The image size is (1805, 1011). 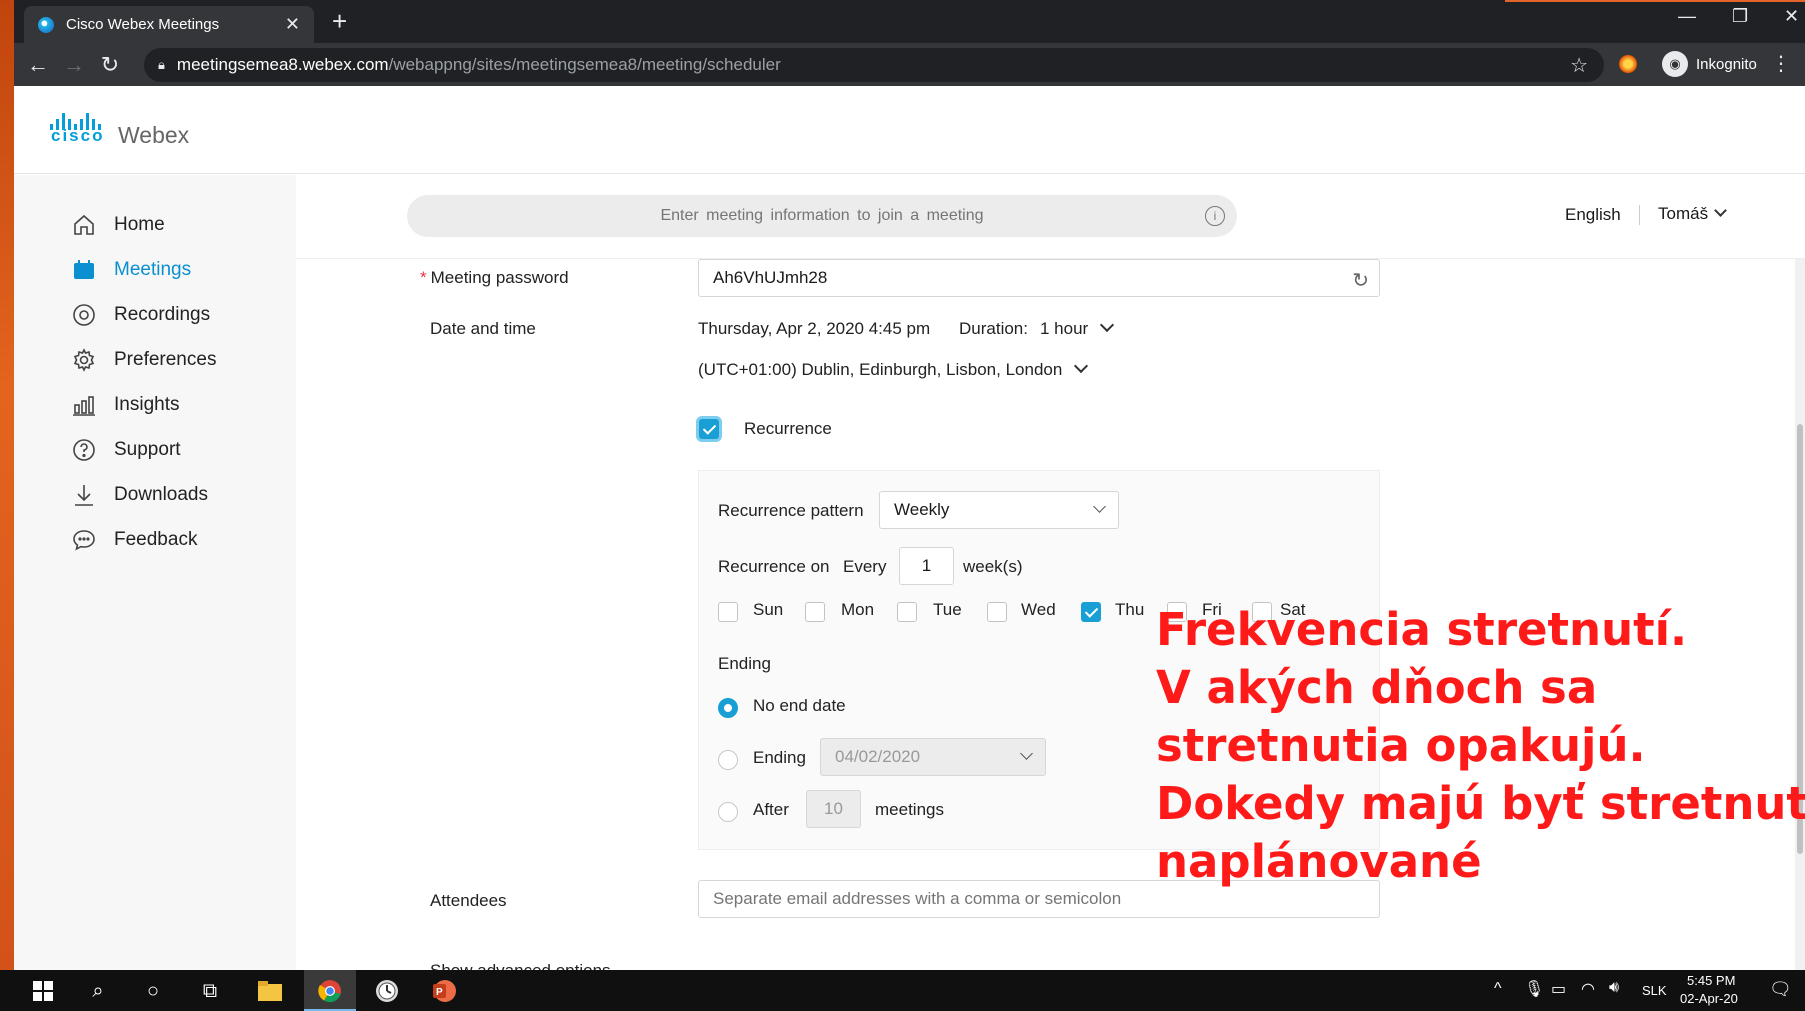 I want to click on ending-option-label: Ending, so click(x=779, y=757).